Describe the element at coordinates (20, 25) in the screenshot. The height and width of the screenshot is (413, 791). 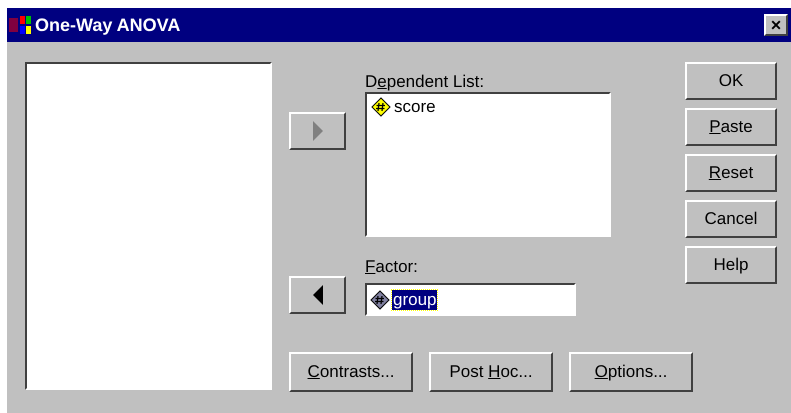
I see `app-logo-icon` at that location.